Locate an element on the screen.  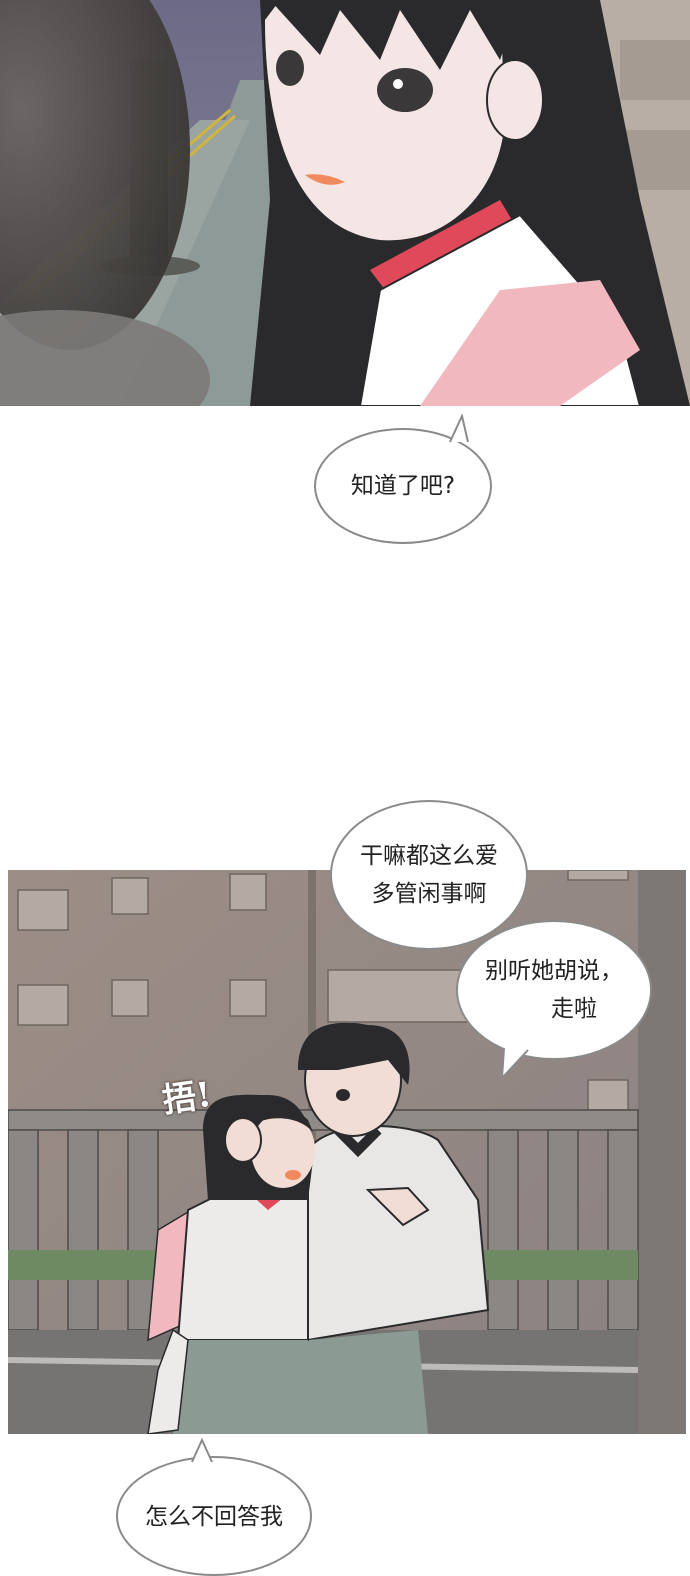
speech-text-4: 怎么不回答我 is located at coordinates (214, 1517).